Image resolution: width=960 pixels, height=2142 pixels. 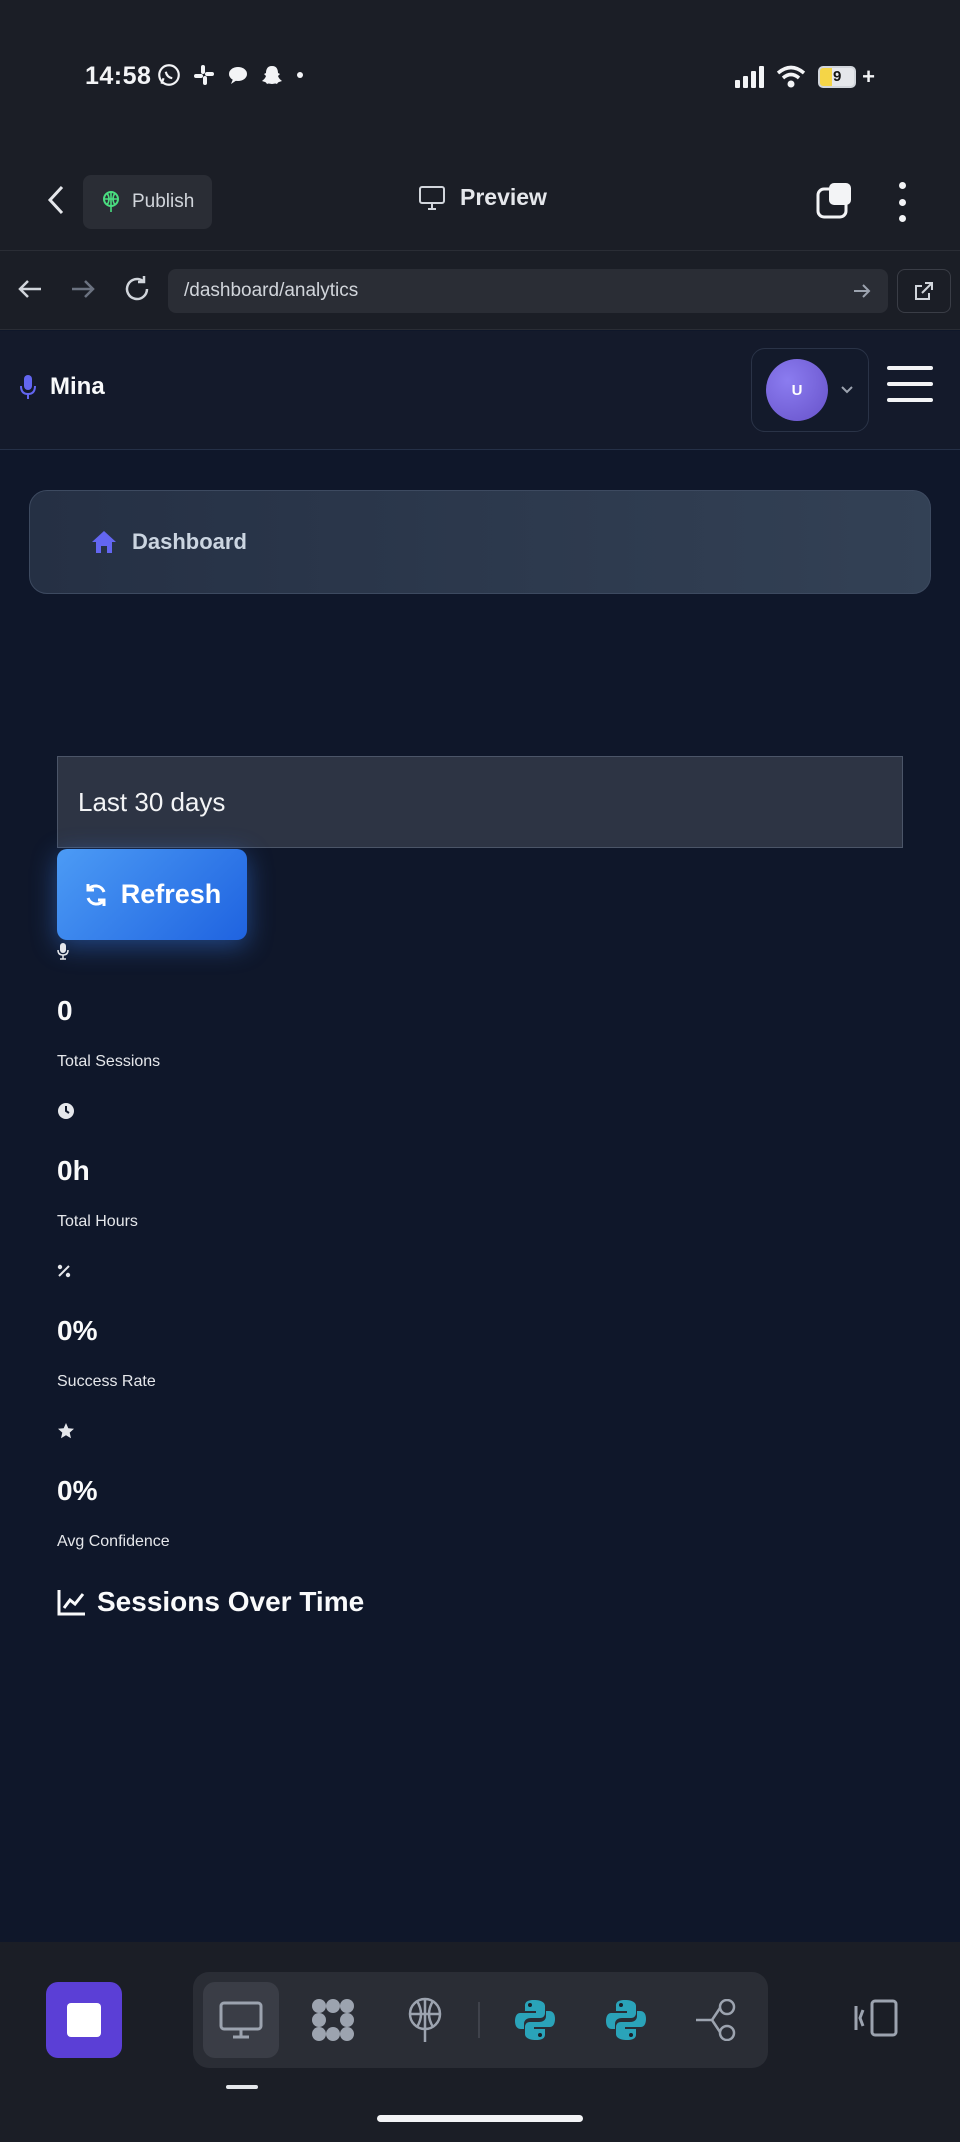 I want to click on user-menu-button: U, so click(x=810, y=390).